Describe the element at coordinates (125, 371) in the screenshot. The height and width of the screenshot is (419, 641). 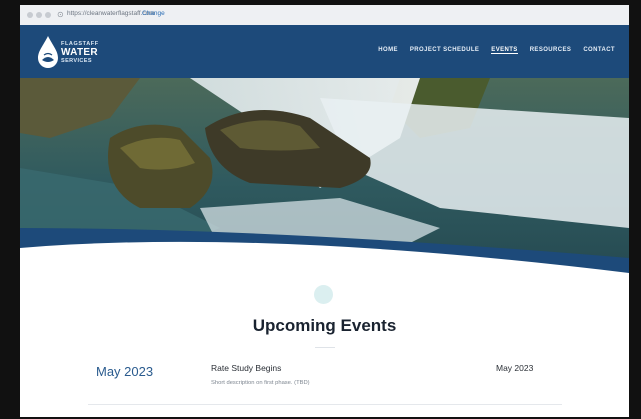
I see `event-date: May 2023` at that location.